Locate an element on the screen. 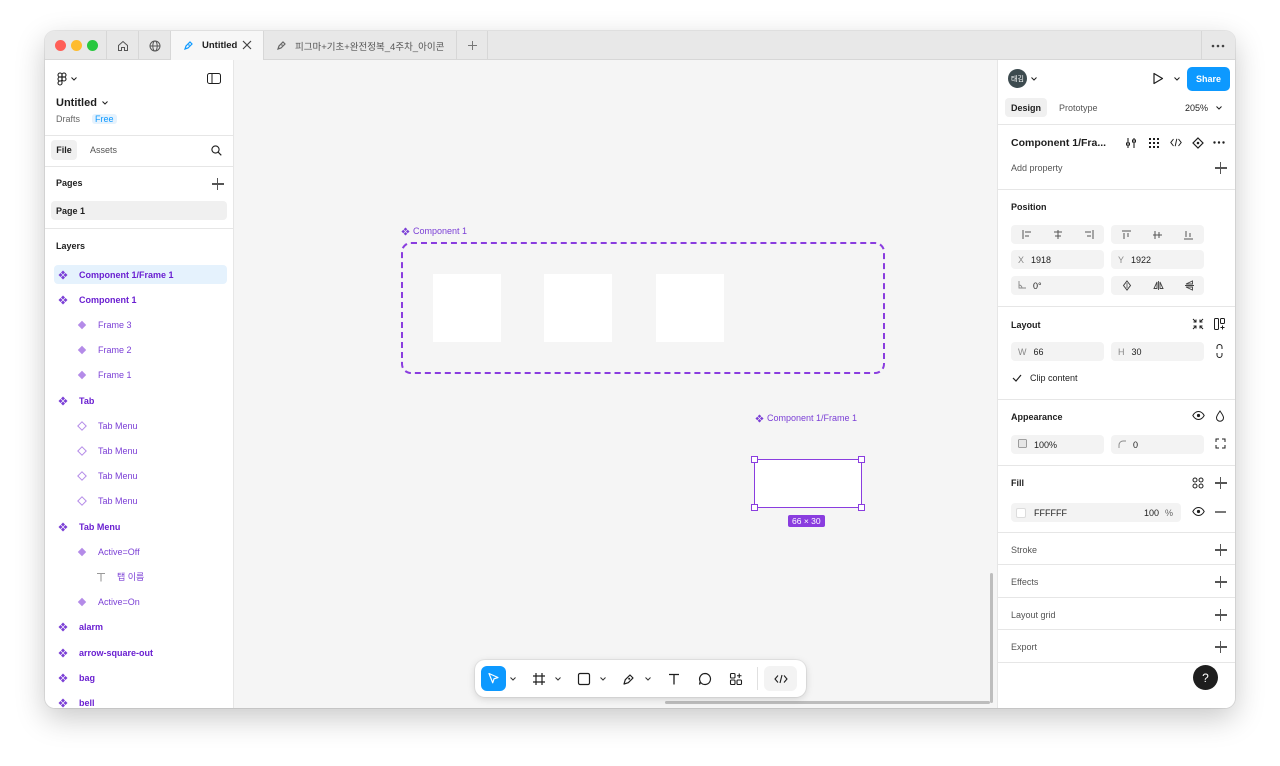  component-frame-label: Component 1 is located at coordinates (434, 231).